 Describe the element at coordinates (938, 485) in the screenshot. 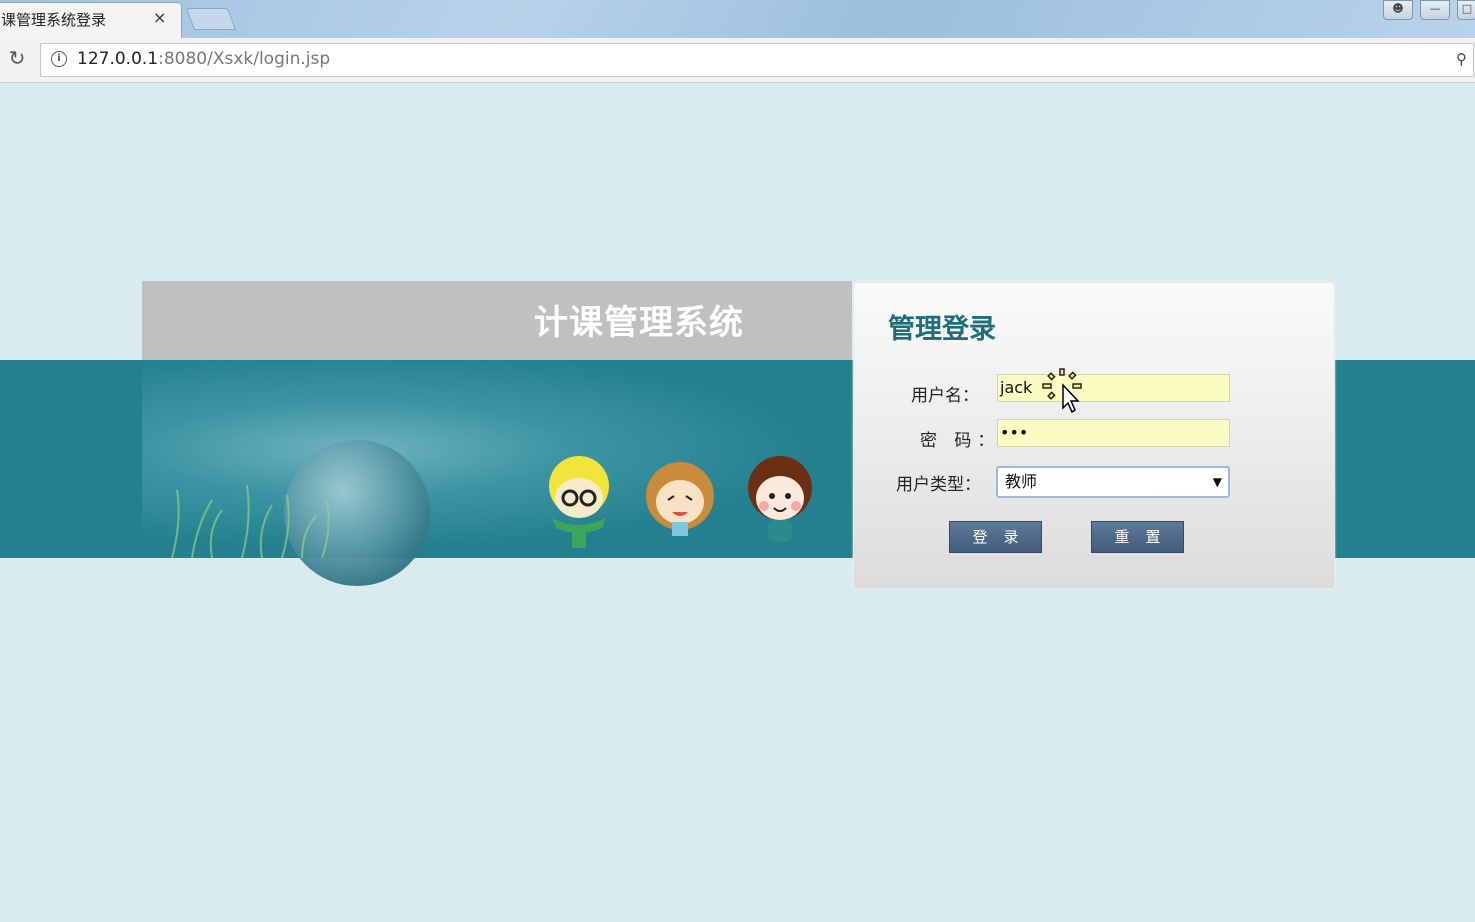

I see `usertype-label: 用户类型：` at that location.